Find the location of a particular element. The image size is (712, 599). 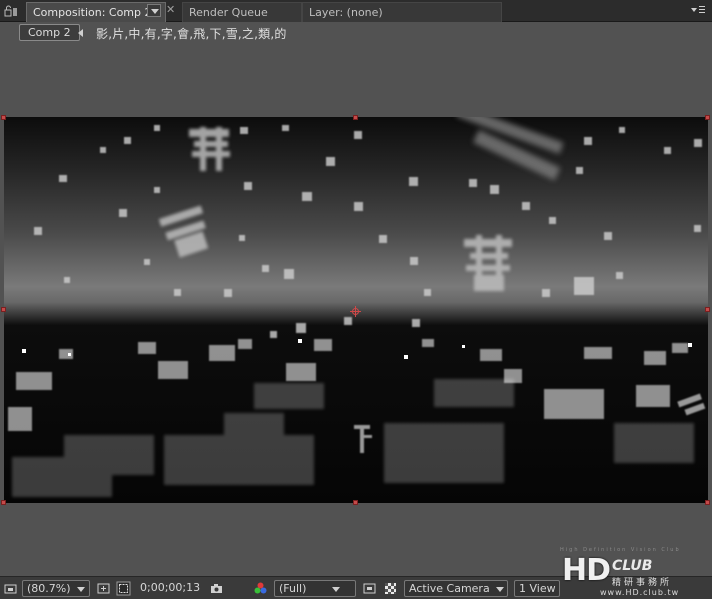

comp-button: Comp 2 is located at coordinates (49, 32).